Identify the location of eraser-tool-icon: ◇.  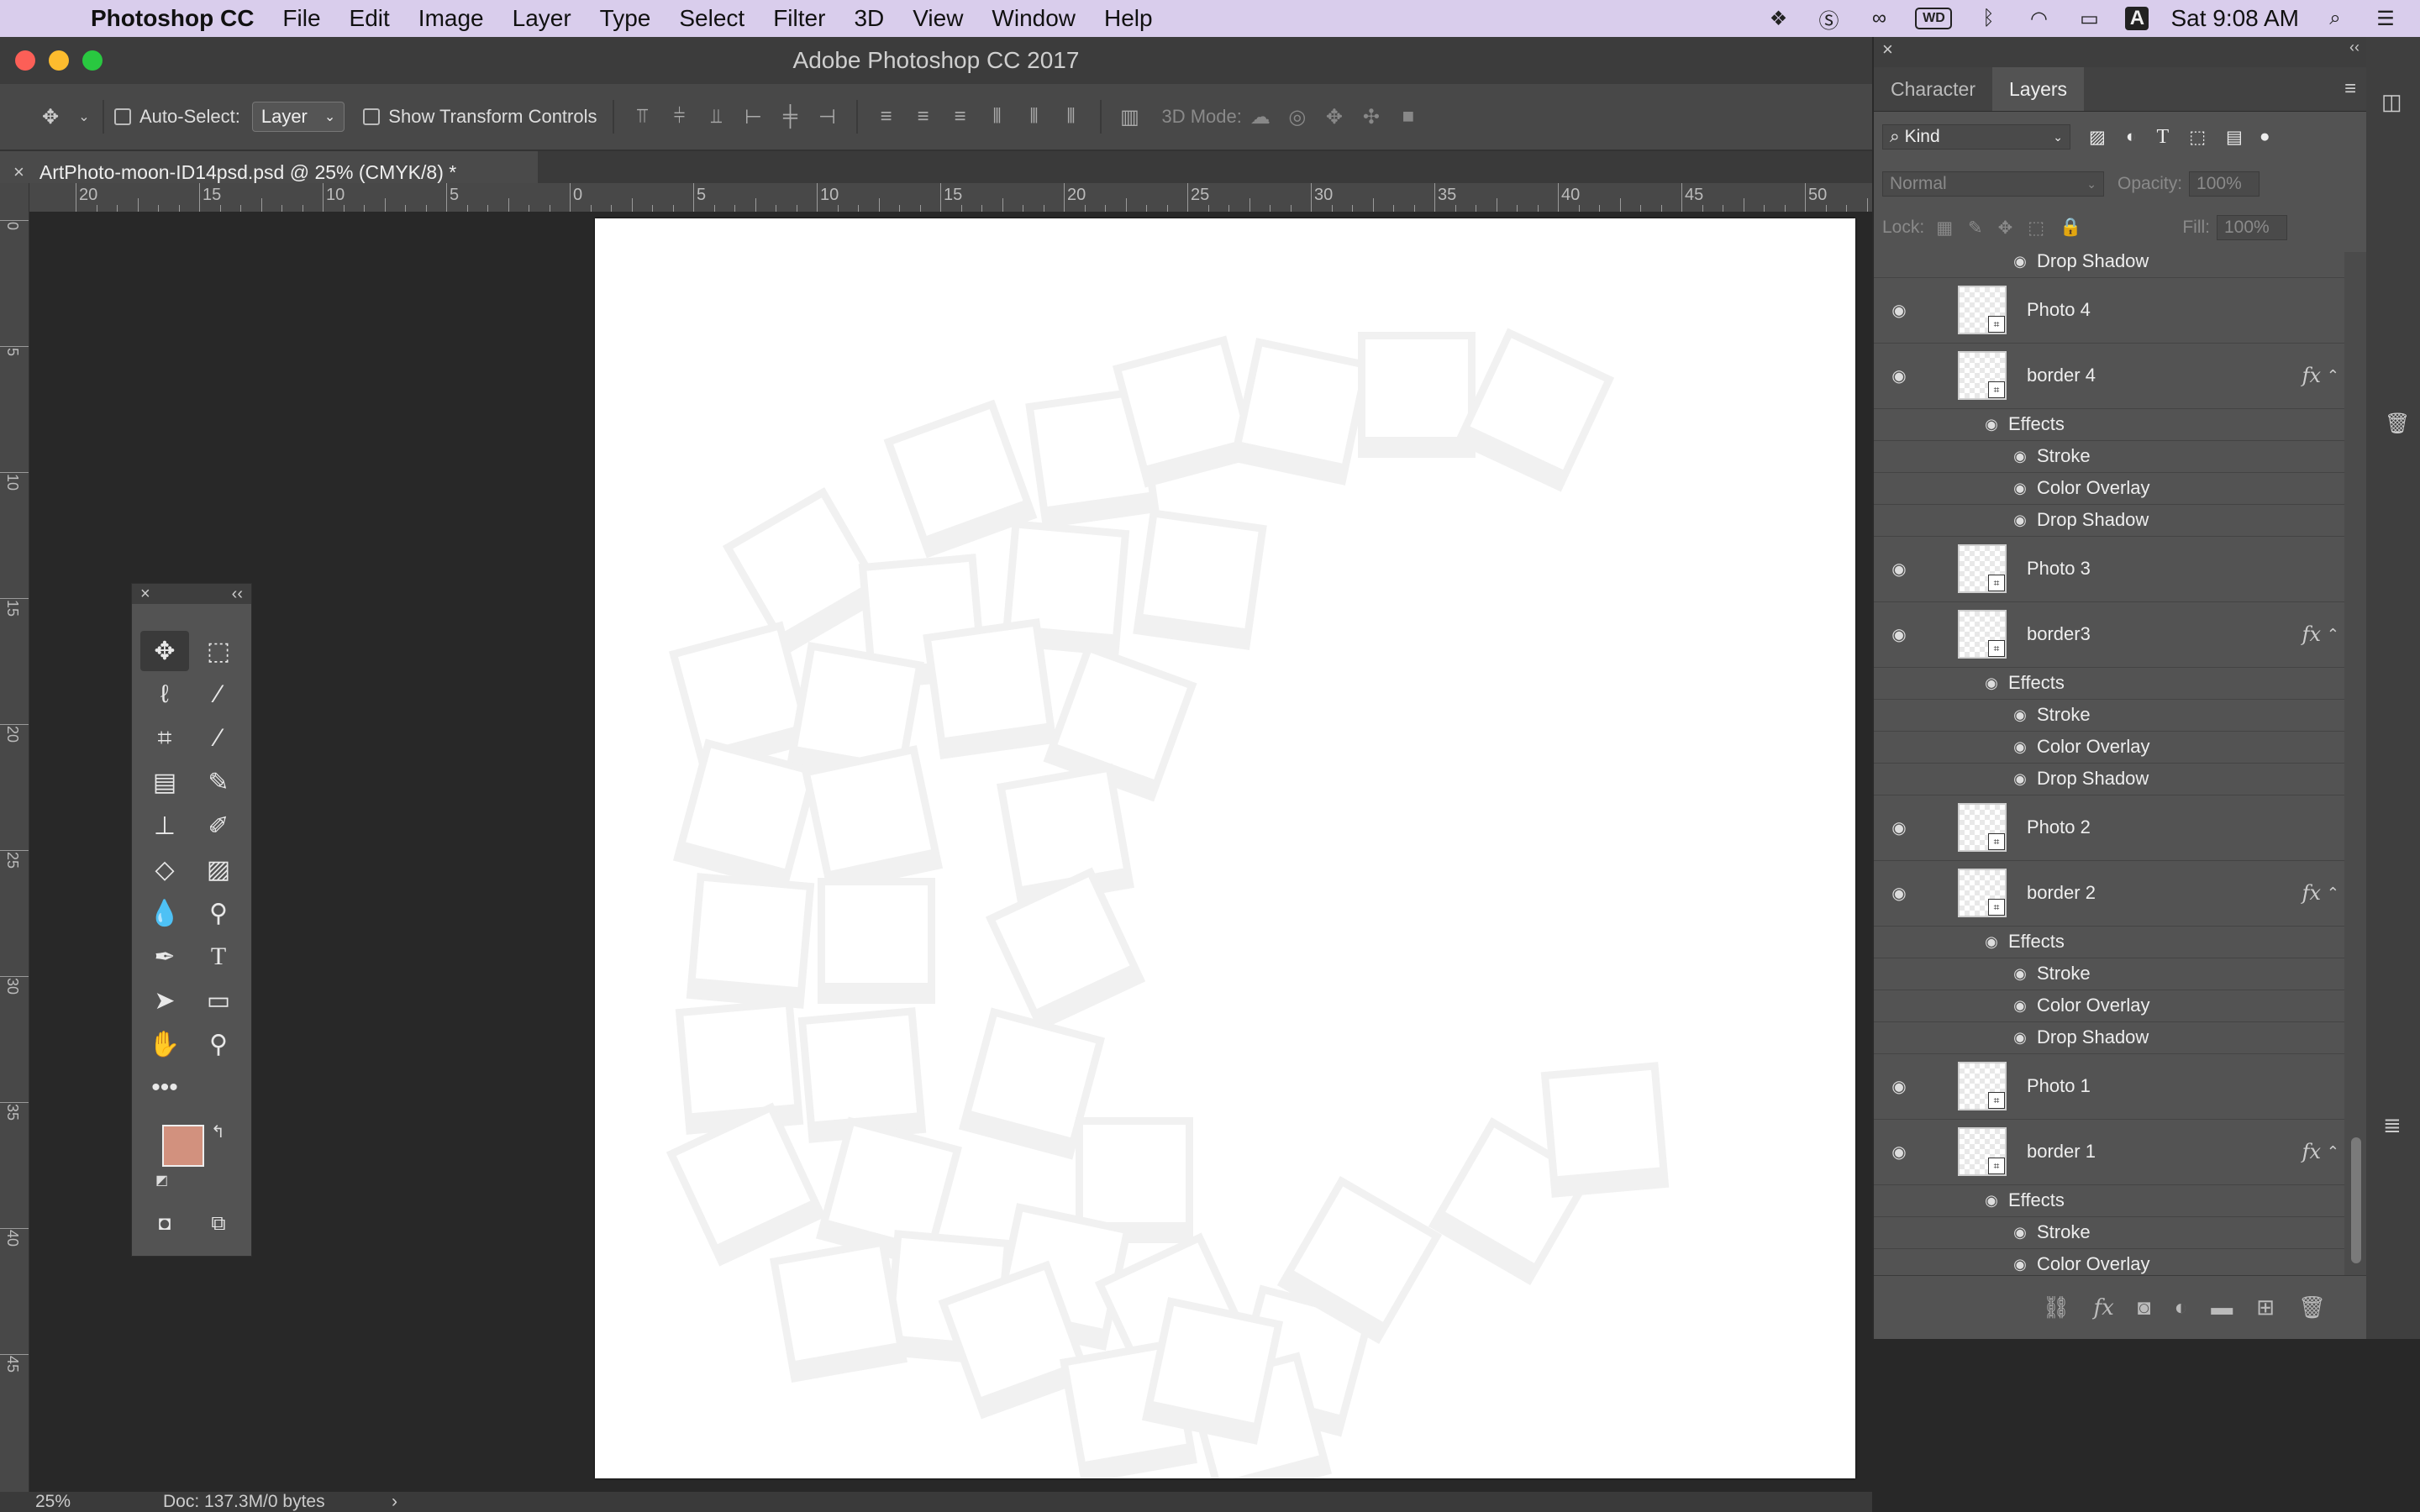
(165, 869).